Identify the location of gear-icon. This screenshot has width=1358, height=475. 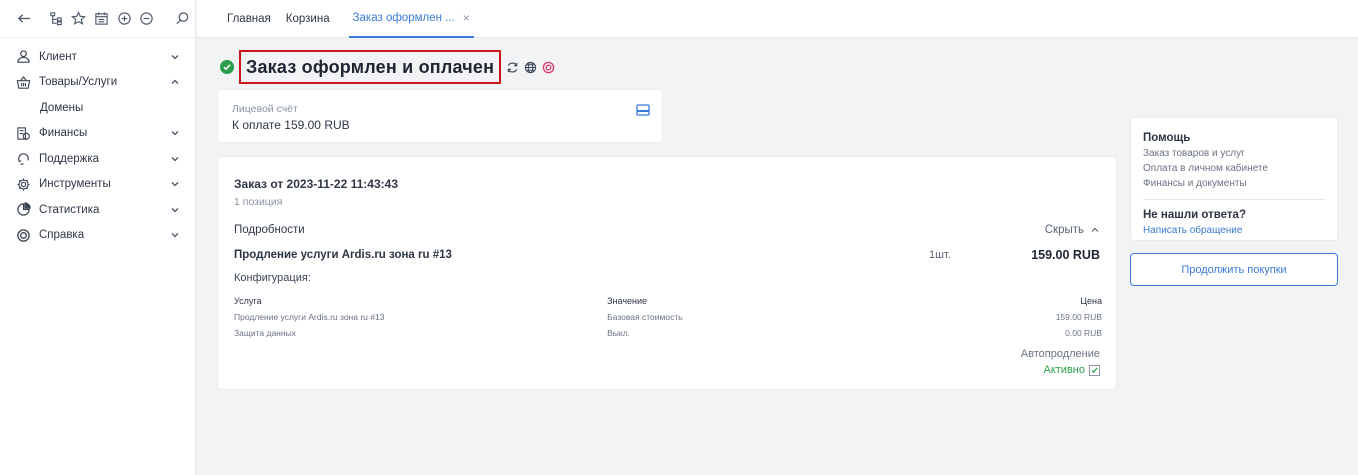
(25, 184).